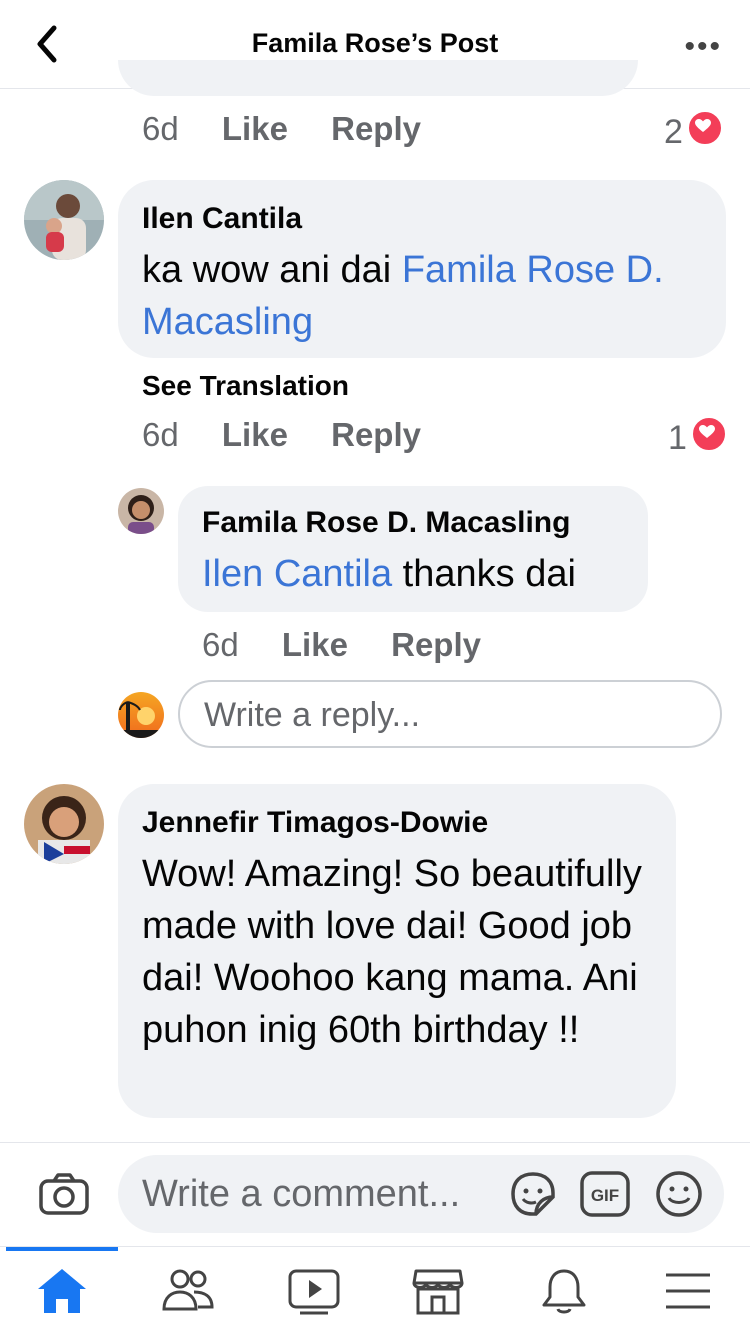  I want to click on previous-comment-bubble, so click(378, 78).